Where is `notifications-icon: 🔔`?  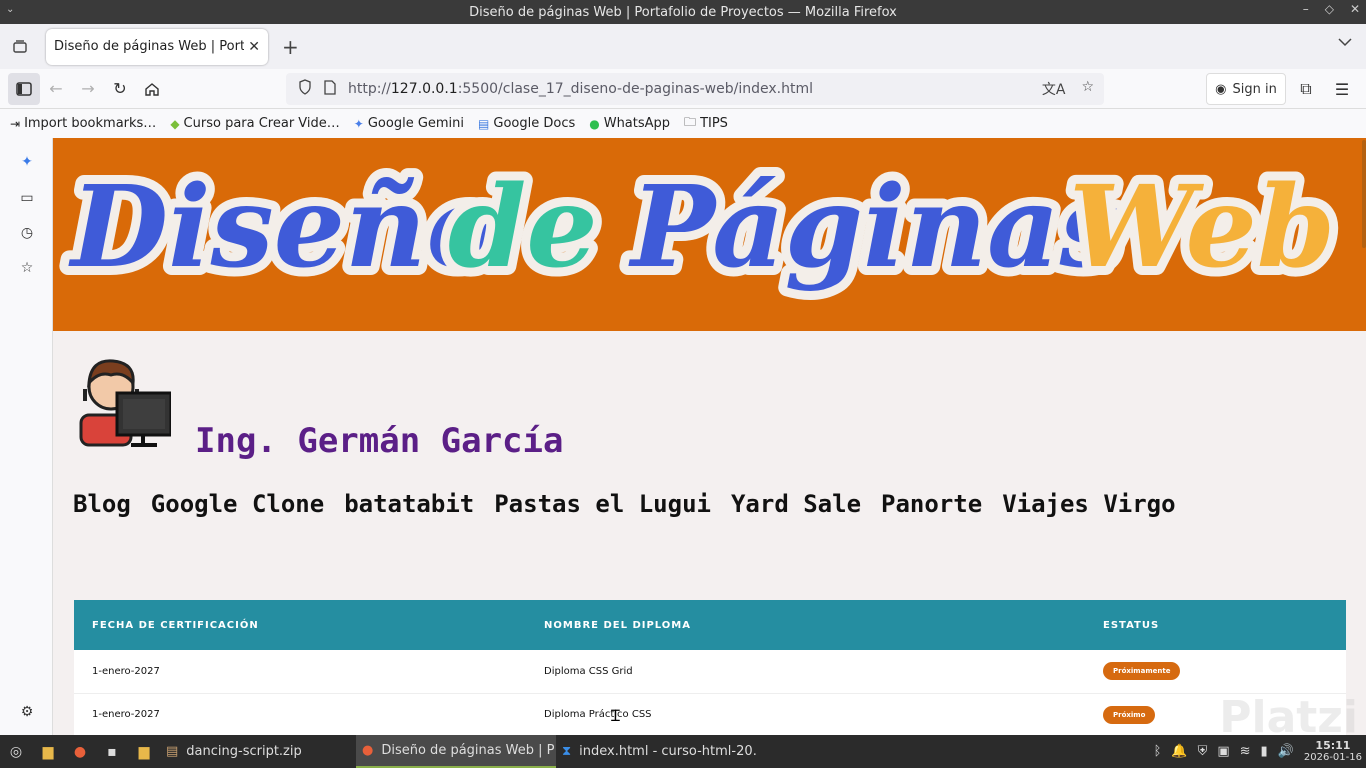 notifications-icon: 🔔 is located at coordinates (1179, 751).